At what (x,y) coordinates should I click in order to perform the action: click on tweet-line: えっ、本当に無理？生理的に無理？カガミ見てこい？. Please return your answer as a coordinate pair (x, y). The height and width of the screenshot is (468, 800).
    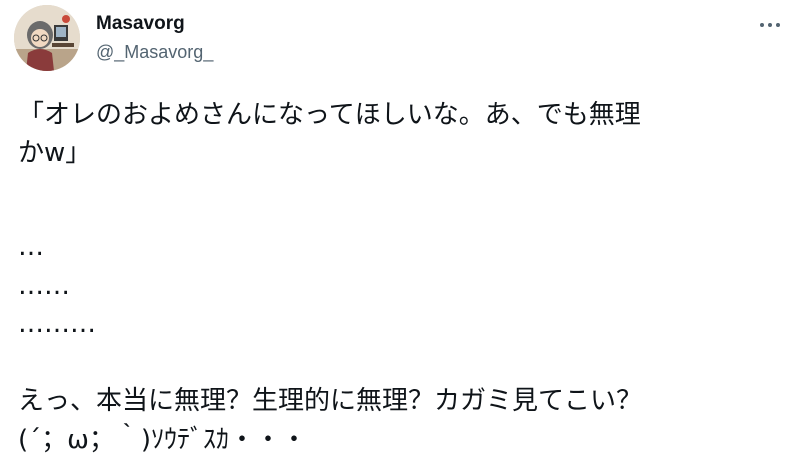
    Looking at the image, I should click on (330, 401).